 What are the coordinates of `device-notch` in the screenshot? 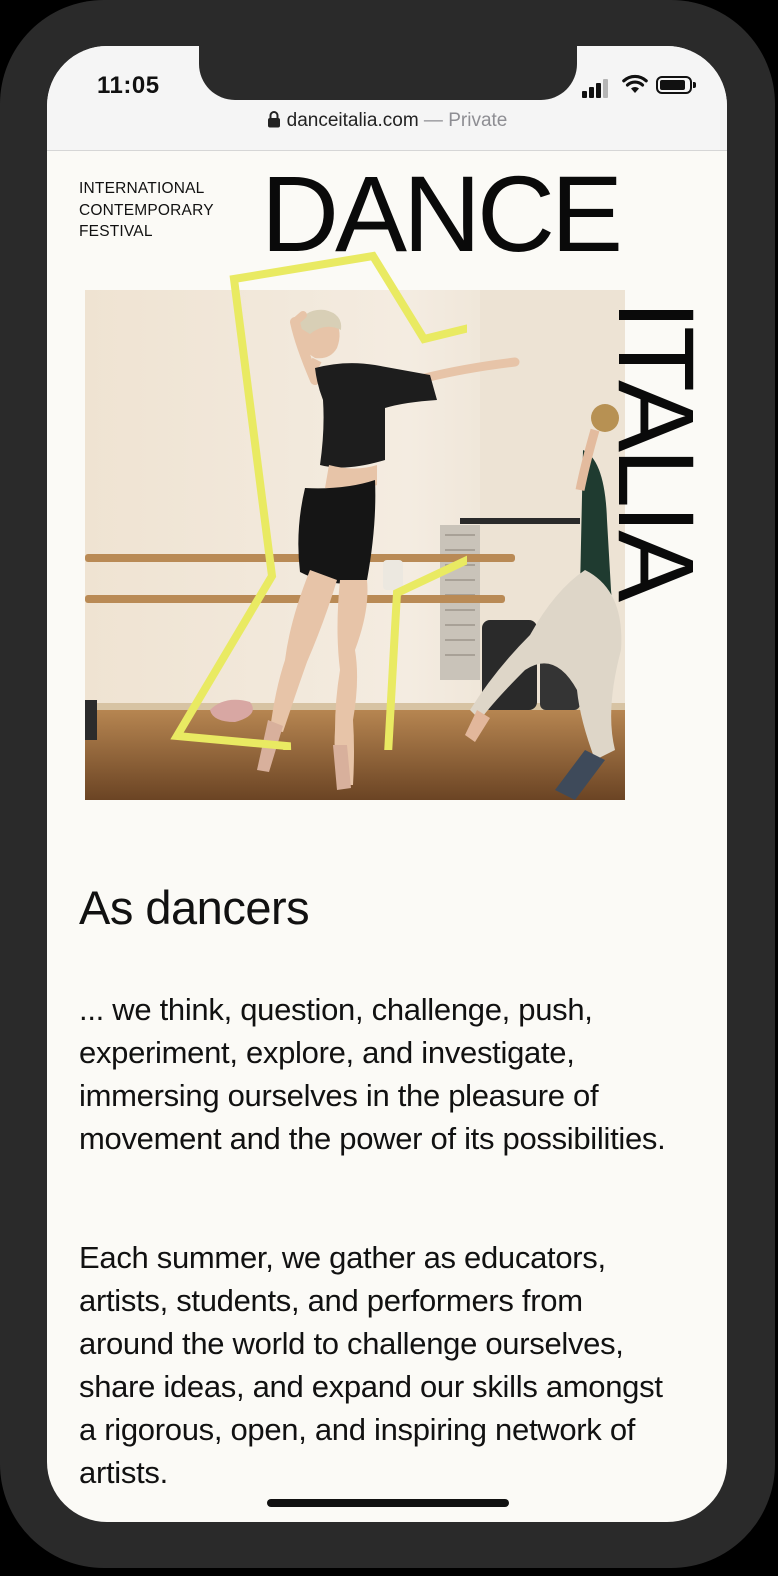 It's located at (388, 73).